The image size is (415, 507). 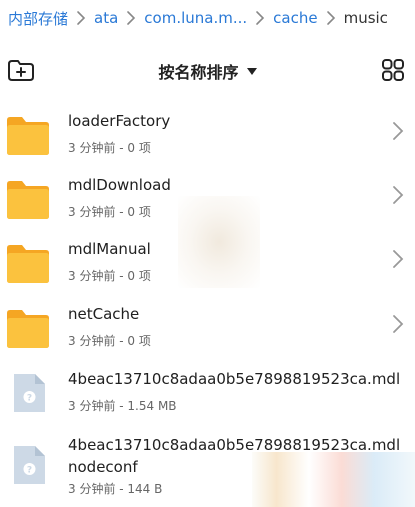 What do you see at coordinates (119, 121) in the screenshot?
I see `file-name: loaderFactory` at bounding box center [119, 121].